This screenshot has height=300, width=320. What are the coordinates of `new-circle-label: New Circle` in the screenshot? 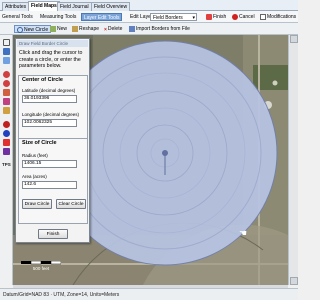 It's located at (36, 30).